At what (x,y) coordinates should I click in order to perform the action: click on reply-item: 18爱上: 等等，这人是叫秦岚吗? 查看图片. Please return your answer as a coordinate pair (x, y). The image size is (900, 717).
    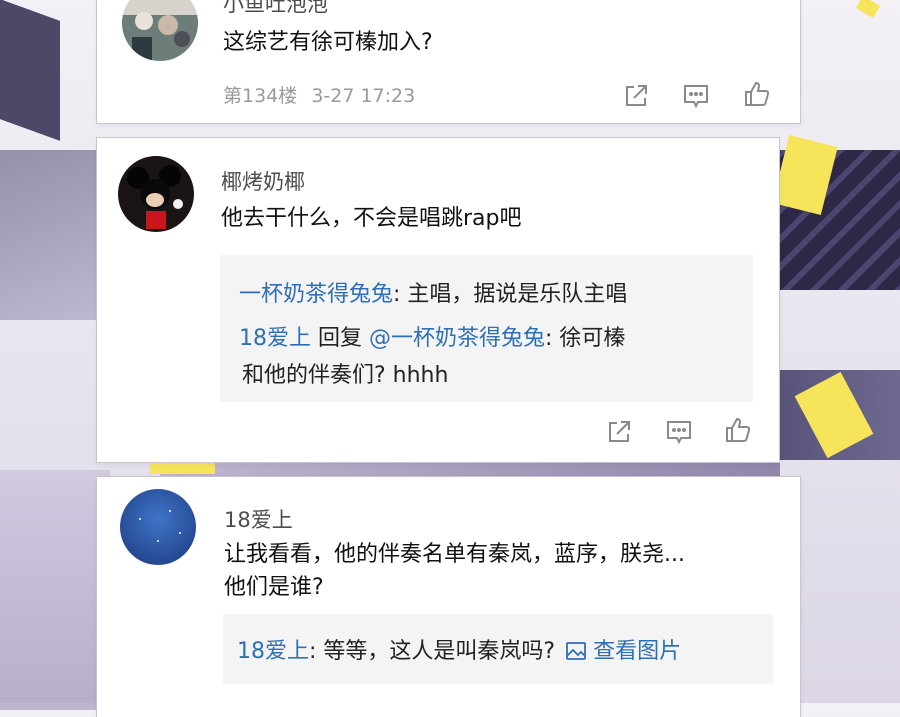
    Looking at the image, I should click on (459, 649).